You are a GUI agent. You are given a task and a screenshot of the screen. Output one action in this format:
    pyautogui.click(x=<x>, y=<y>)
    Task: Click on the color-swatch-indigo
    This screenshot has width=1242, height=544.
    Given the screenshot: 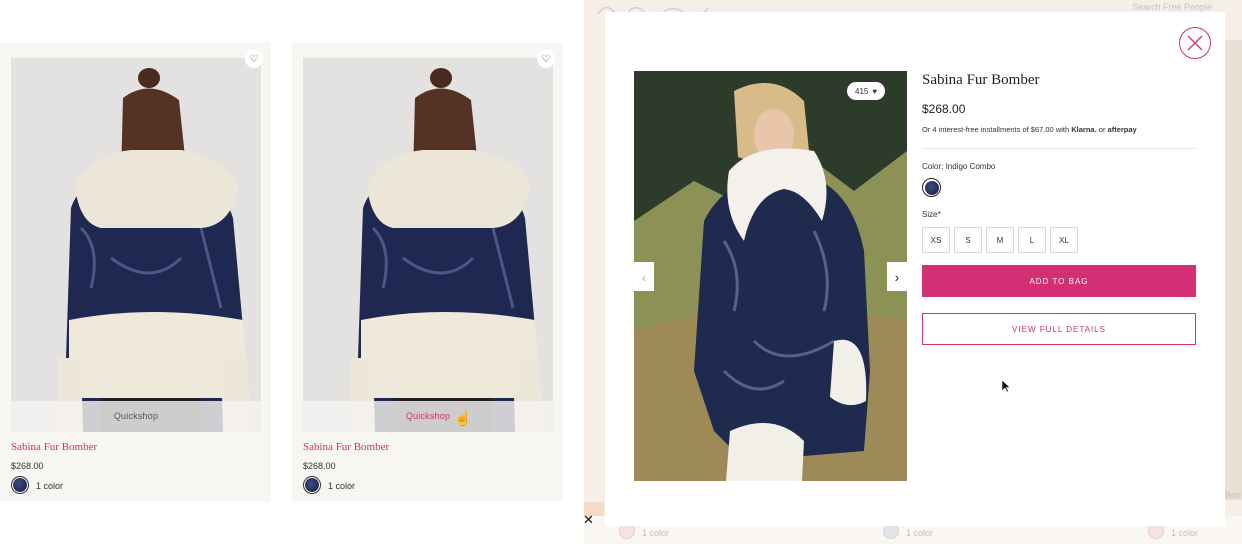 What is the action you would take?
    pyautogui.click(x=931, y=187)
    